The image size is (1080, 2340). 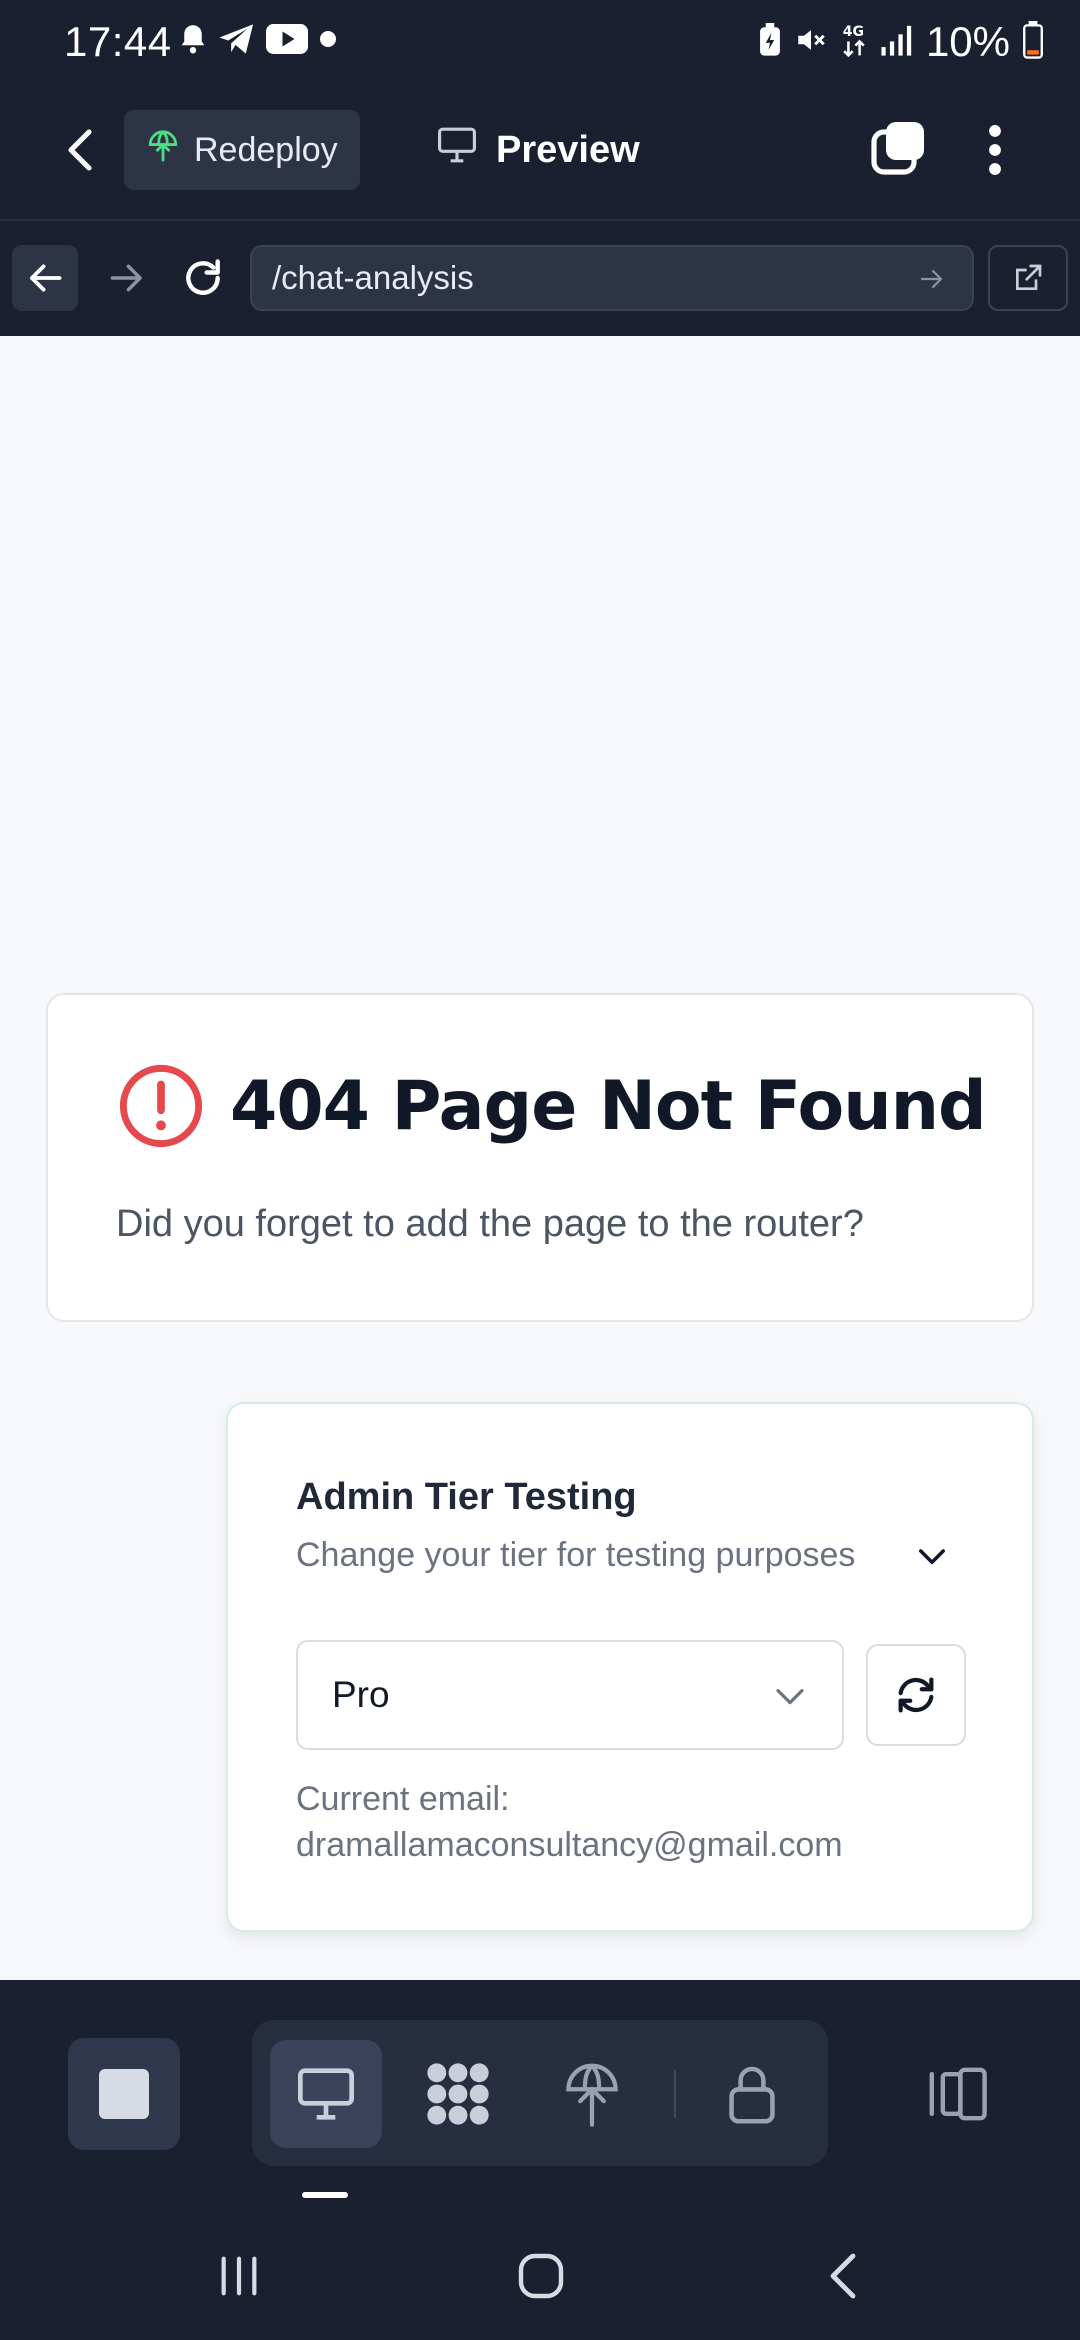 What do you see at coordinates (361, 1694) in the screenshot?
I see `tier-select-value: Pro` at bounding box center [361, 1694].